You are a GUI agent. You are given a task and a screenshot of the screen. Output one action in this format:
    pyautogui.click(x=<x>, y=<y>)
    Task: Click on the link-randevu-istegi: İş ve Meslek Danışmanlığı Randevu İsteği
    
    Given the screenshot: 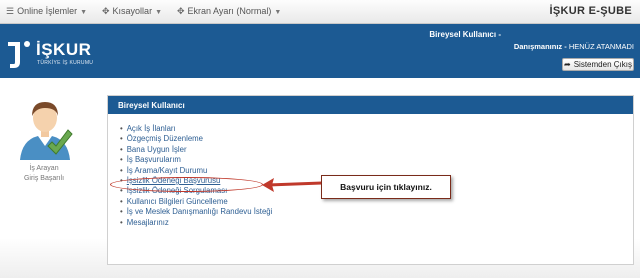 What is the action you would take?
    pyautogui.click(x=200, y=211)
    